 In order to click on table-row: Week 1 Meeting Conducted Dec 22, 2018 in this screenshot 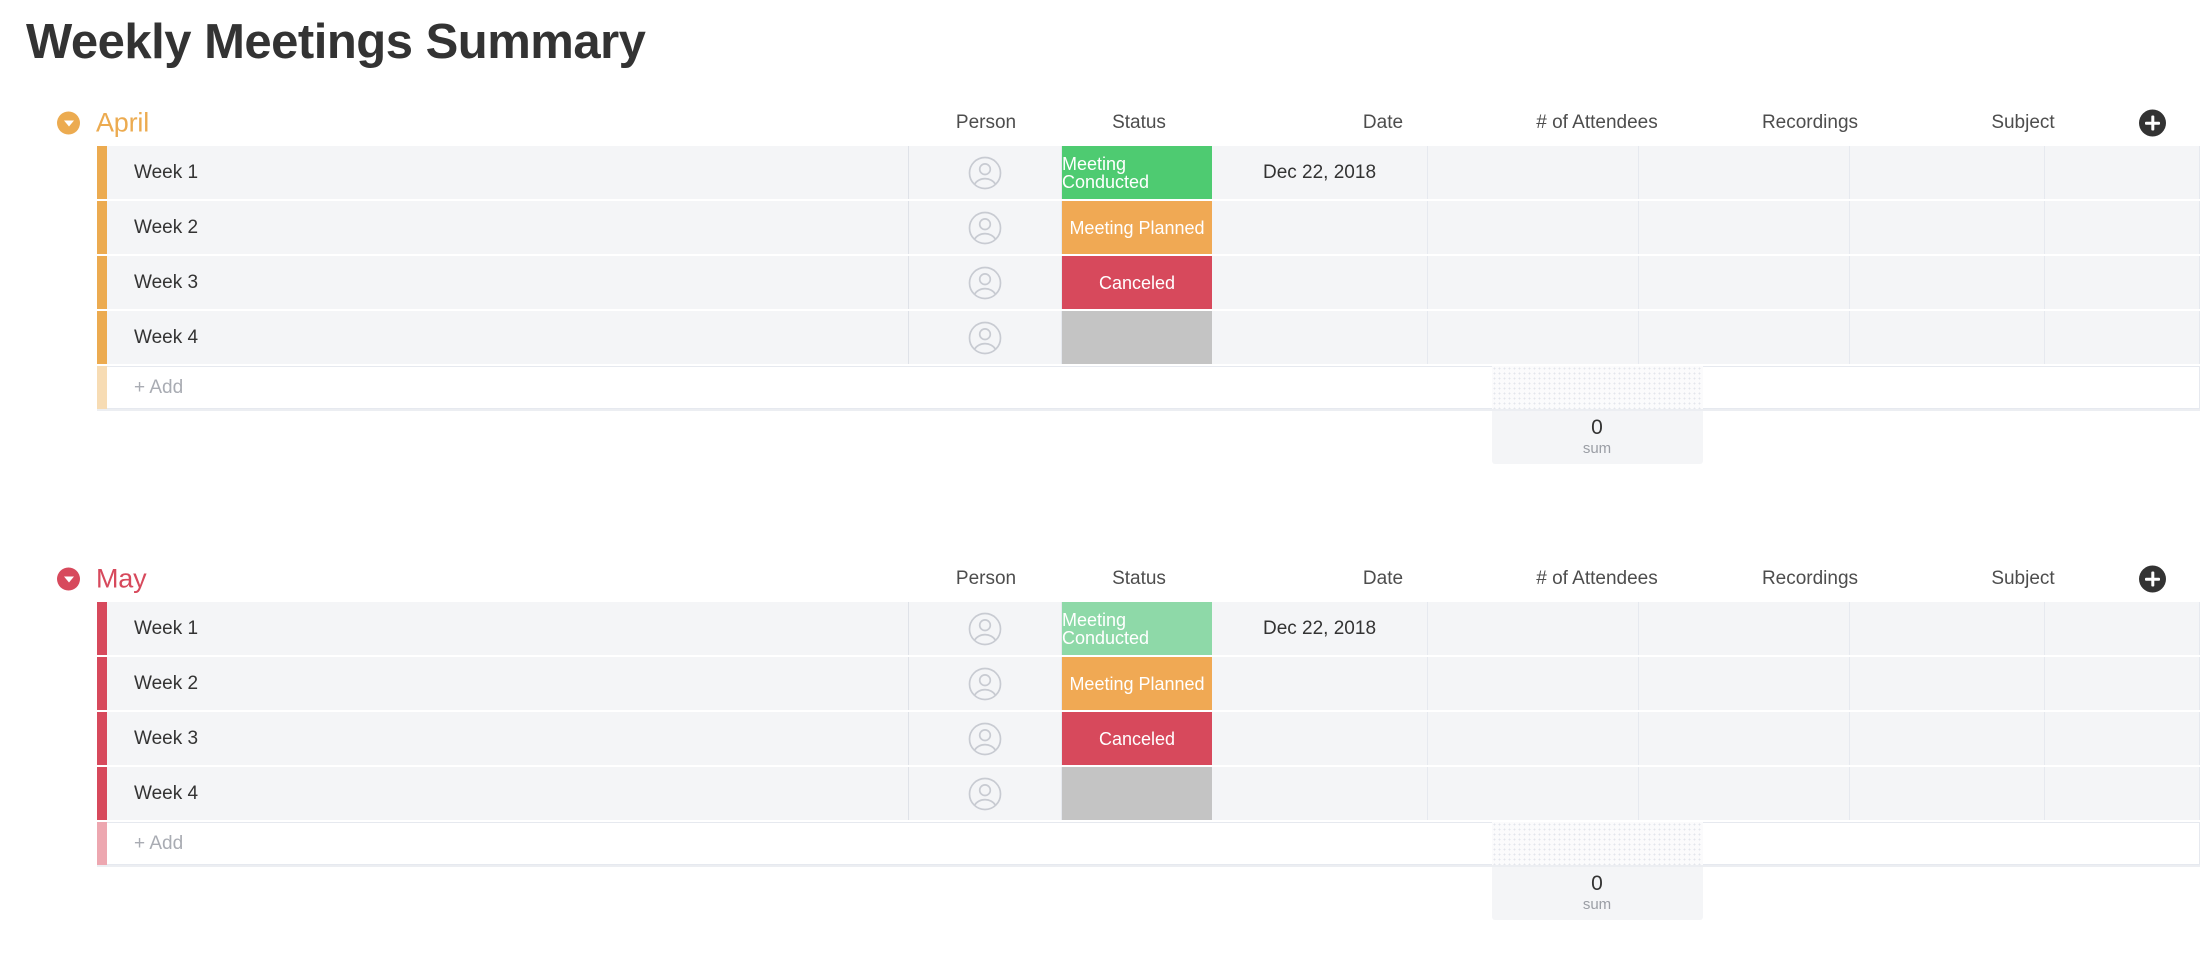, I will do `click(1148, 174)`.